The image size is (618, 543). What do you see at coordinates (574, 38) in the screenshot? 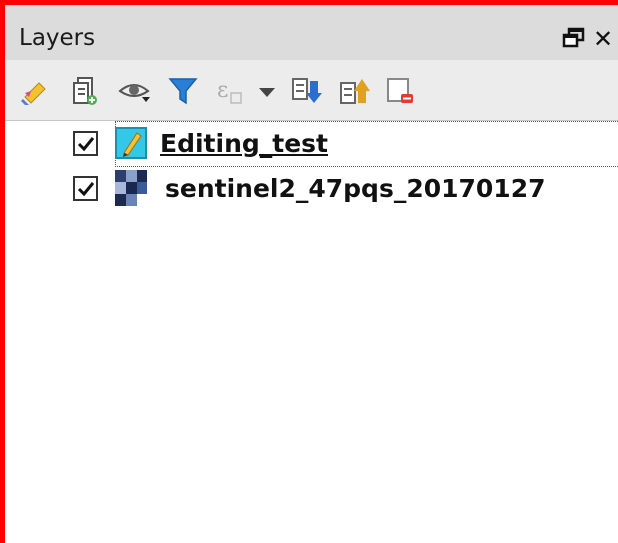
I see `float-window-icon` at bounding box center [574, 38].